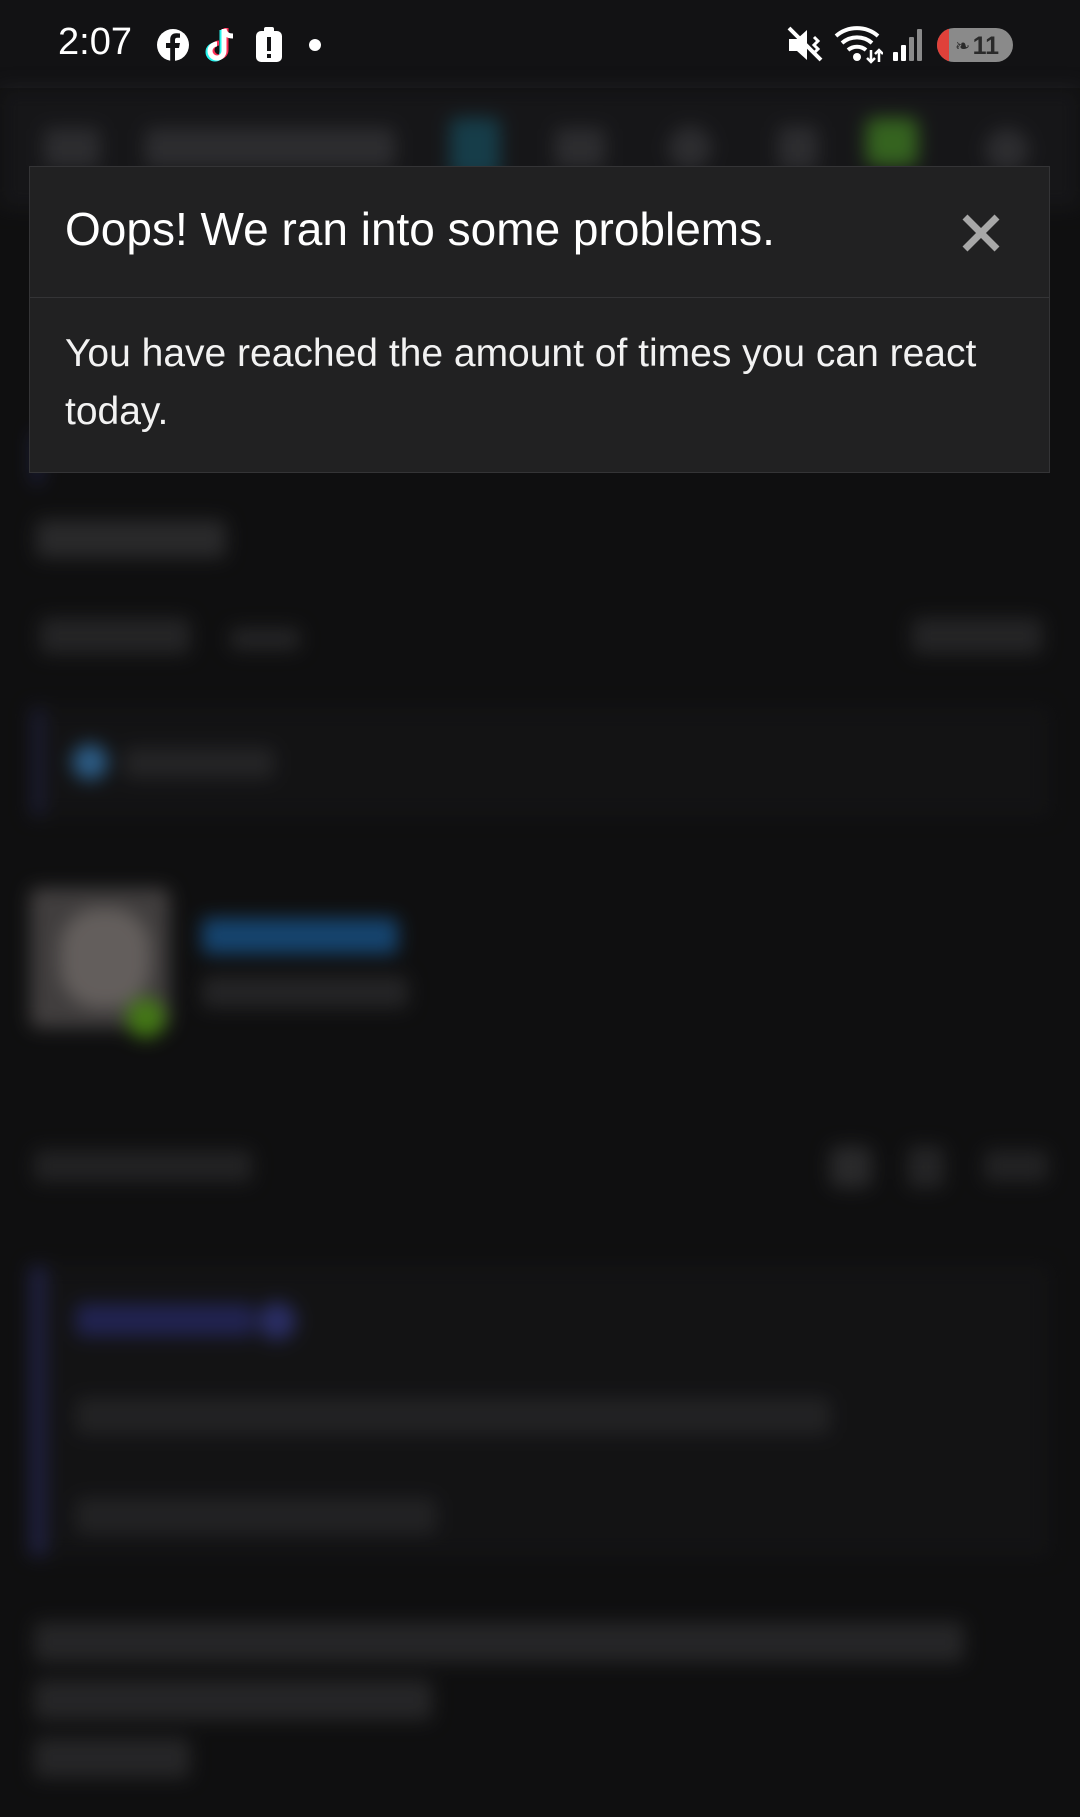 Image resolution: width=1080 pixels, height=1817 pixels. What do you see at coordinates (95, 42) in the screenshot?
I see `status-time: 2:07` at bounding box center [95, 42].